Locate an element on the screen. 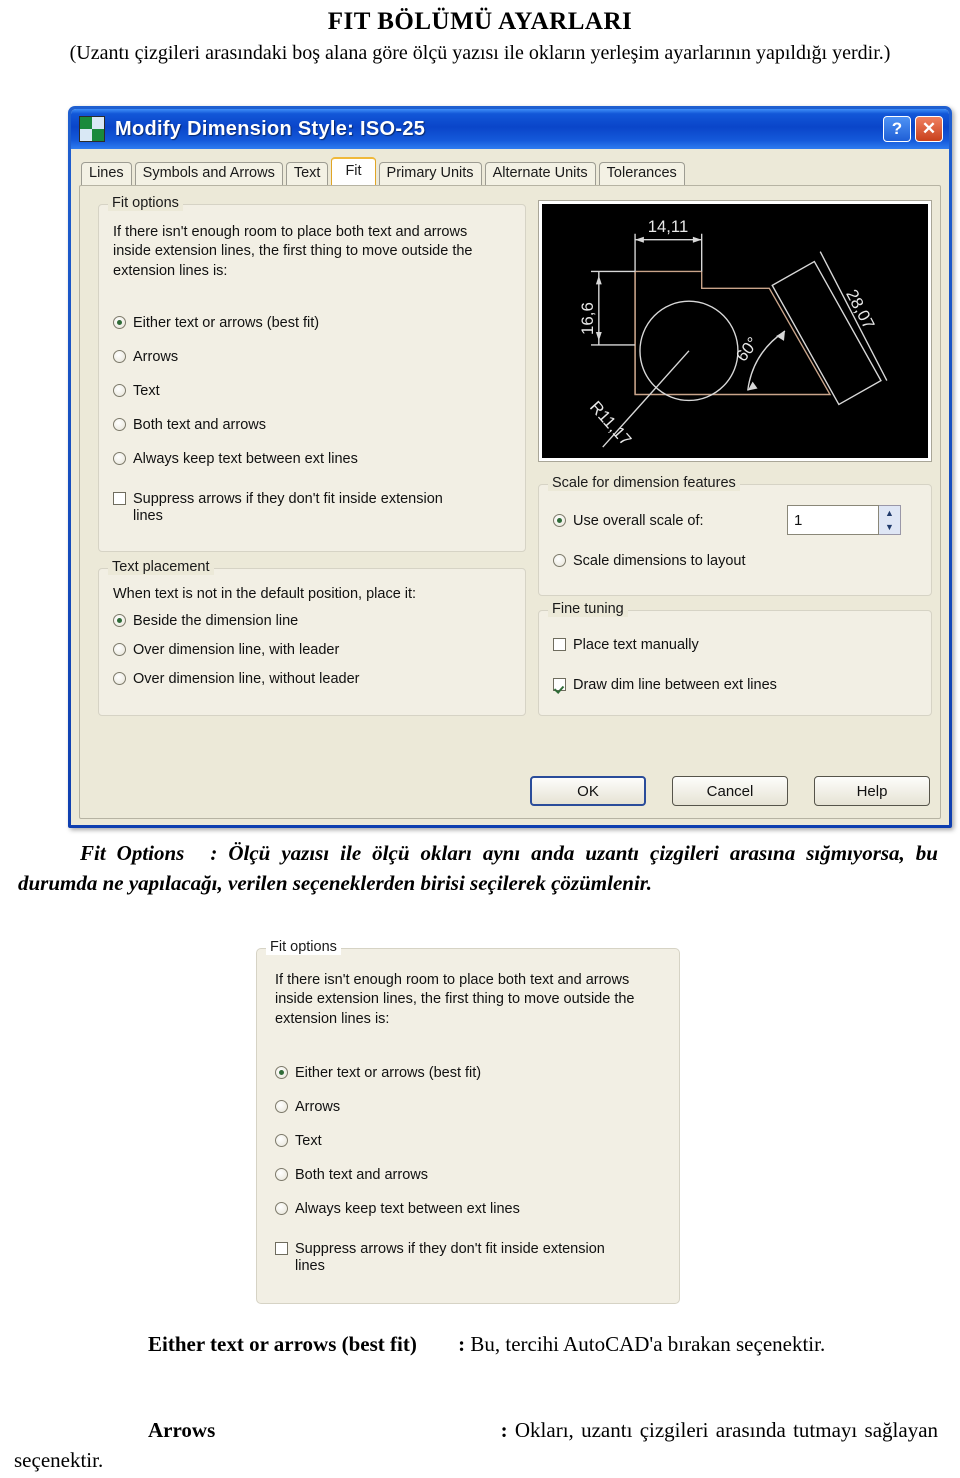  option-label: Both text and arrows is located at coordinates (361, 1175).